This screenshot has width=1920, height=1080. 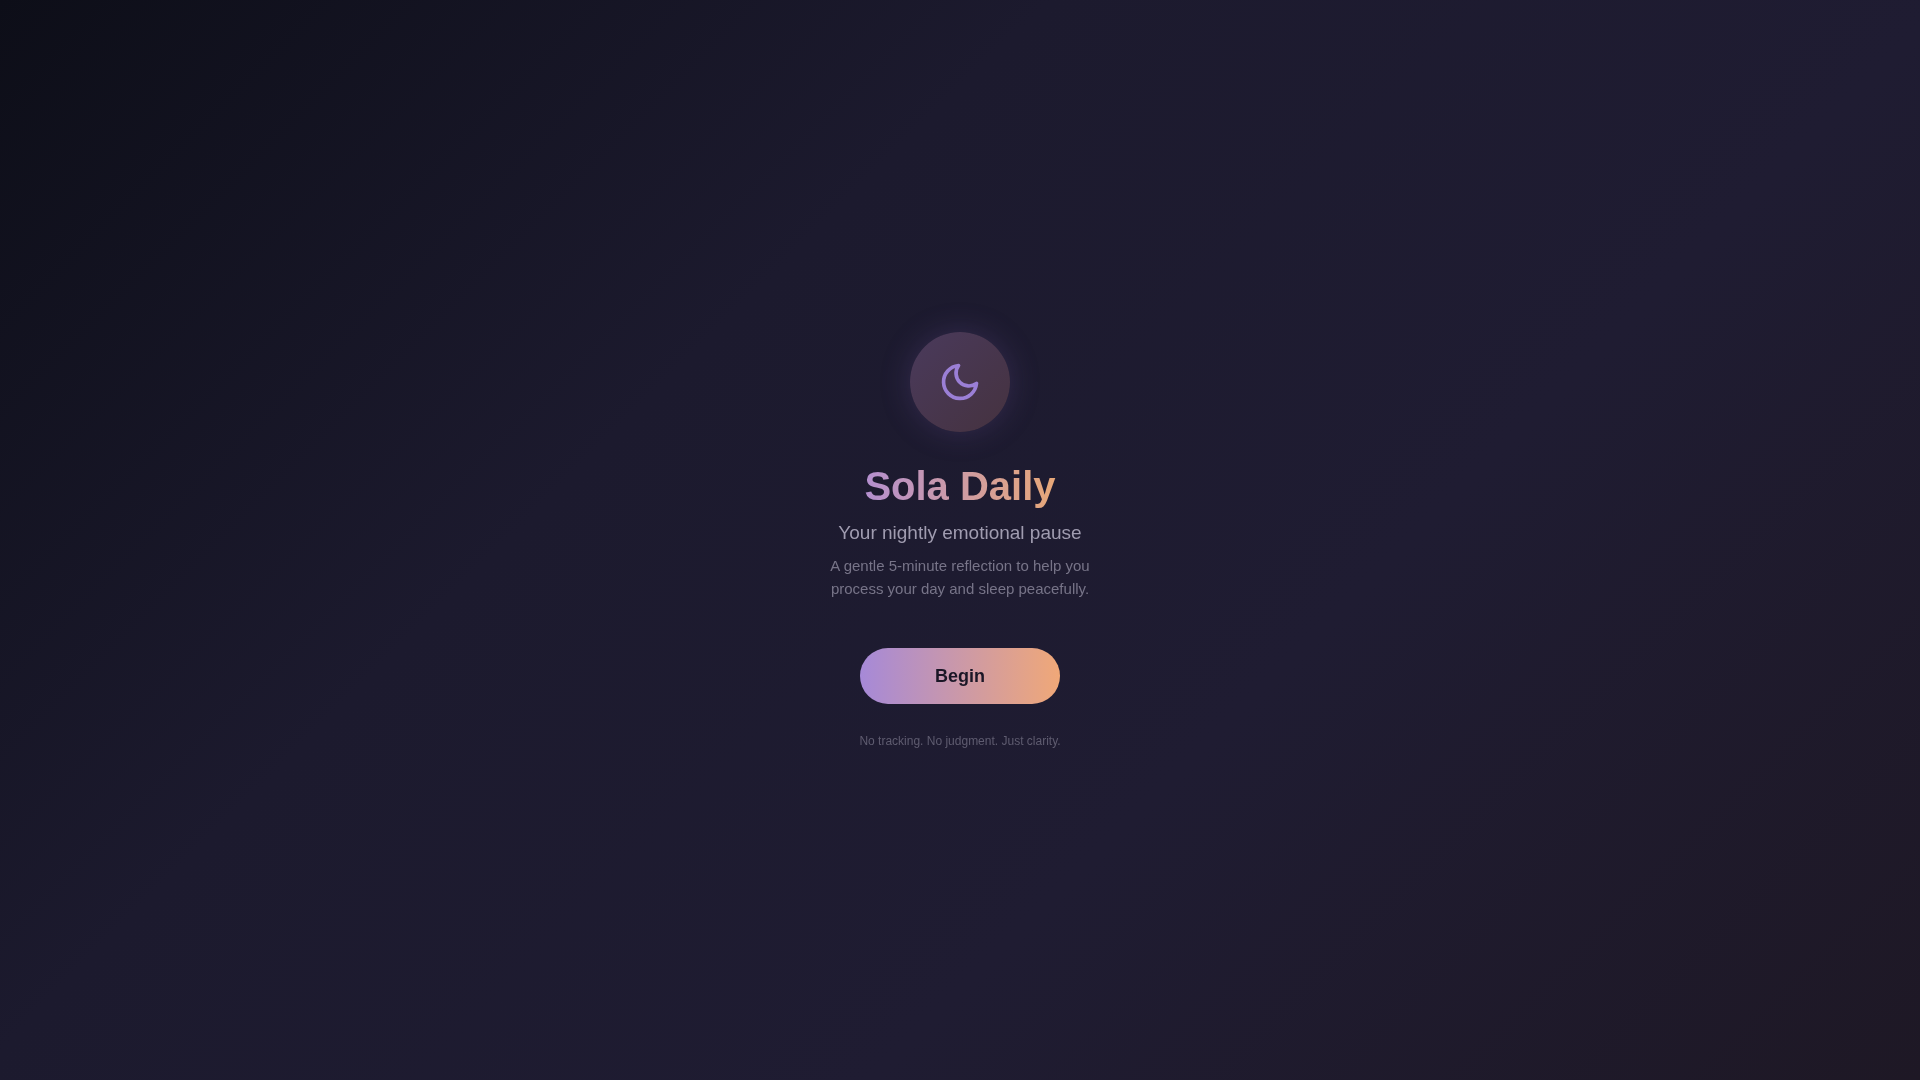 What do you see at coordinates (960, 676) in the screenshot?
I see `begin-button: Begin` at bounding box center [960, 676].